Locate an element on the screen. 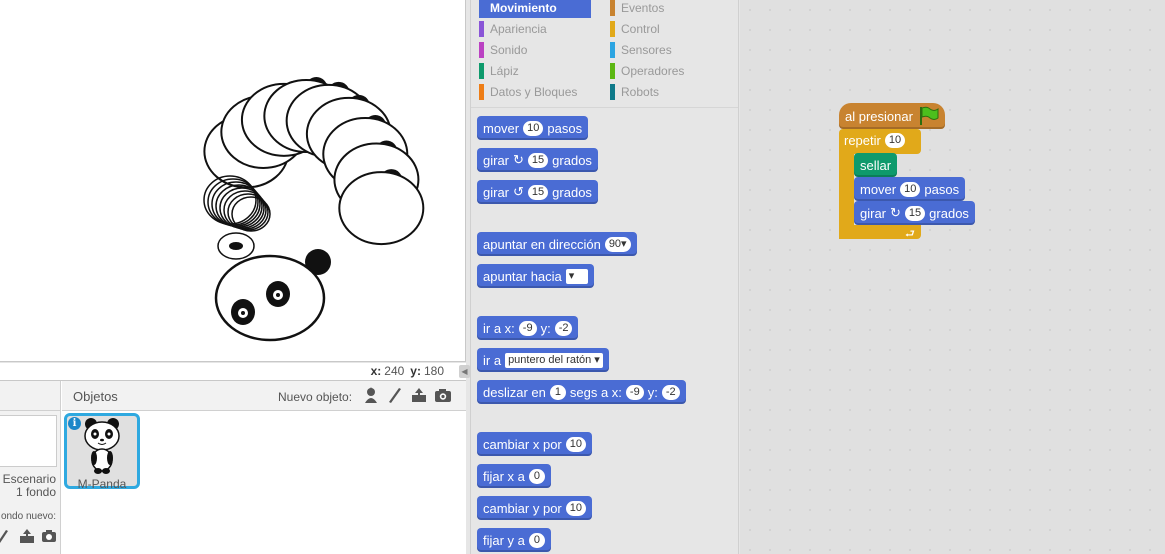 This screenshot has height=554, width=1165. x-change-input: 10 is located at coordinates (575, 444).